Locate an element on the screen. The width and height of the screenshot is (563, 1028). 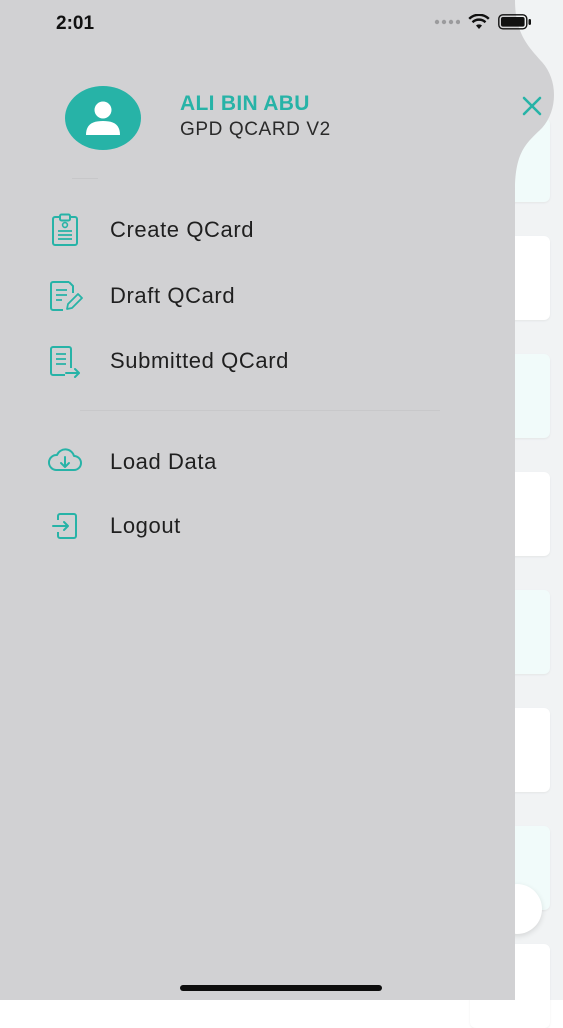
menu-item-label: Submitted QCard is located at coordinates (199, 360).